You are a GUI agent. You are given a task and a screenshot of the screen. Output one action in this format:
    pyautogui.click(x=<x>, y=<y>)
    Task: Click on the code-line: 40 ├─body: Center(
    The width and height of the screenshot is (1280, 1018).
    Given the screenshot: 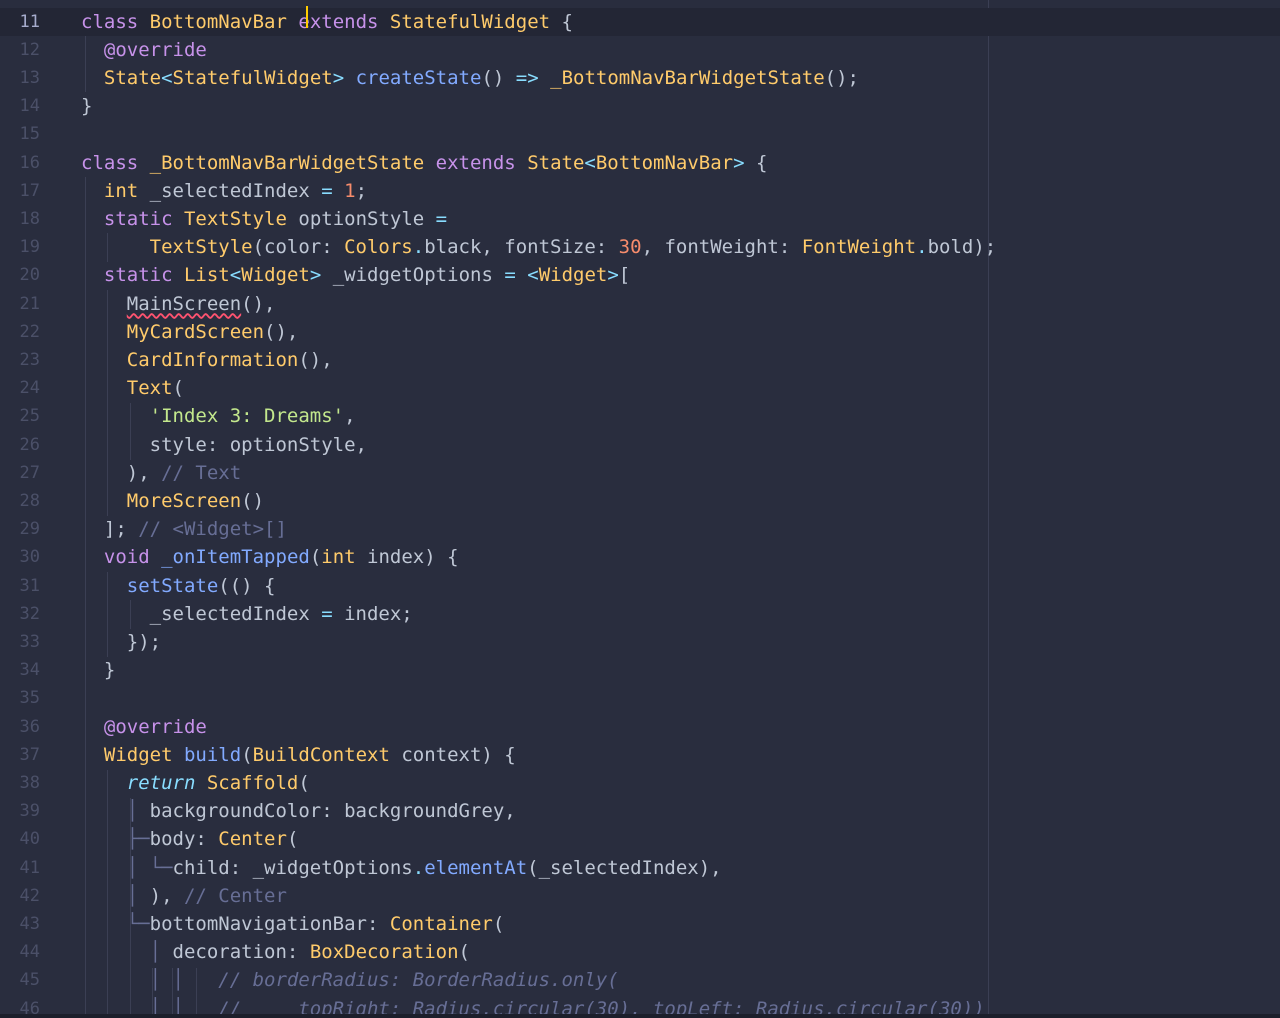 What is the action you would take?
    pyautogui.click(x=640, y=839)
    